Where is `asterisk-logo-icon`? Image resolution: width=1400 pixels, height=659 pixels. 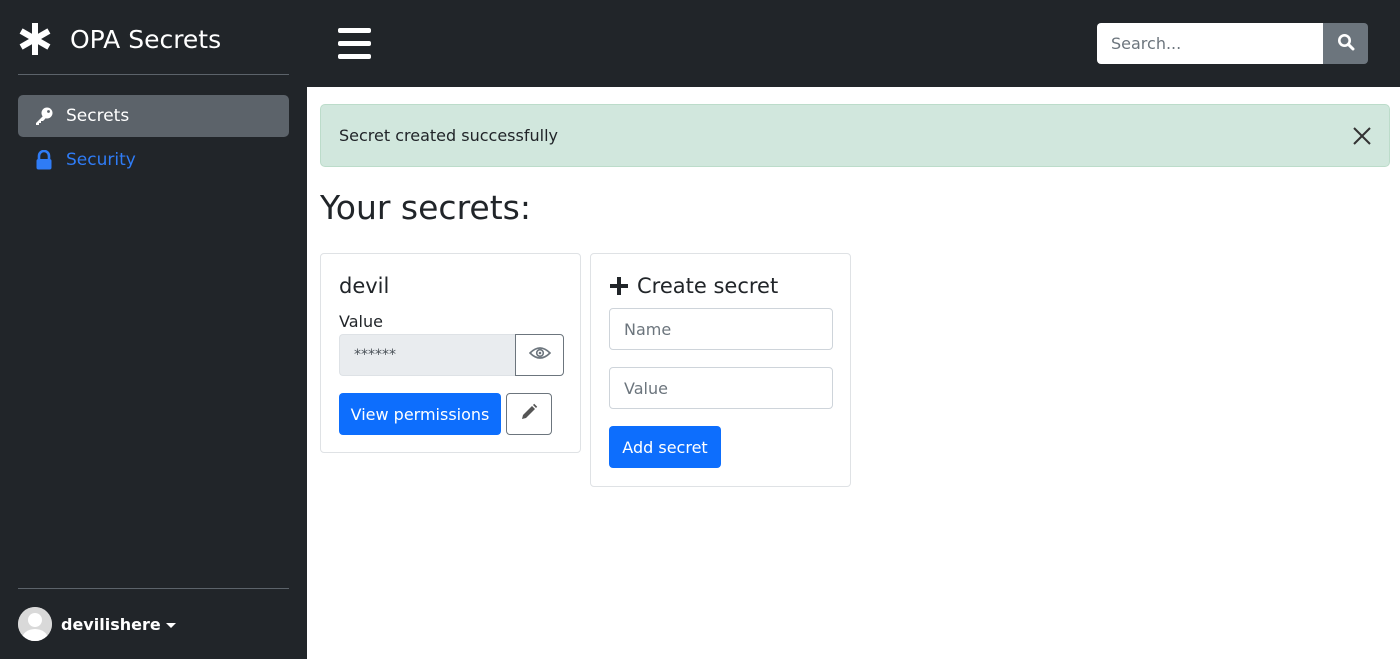
asterisk-logo-icon is located at coordinates (35, 39).